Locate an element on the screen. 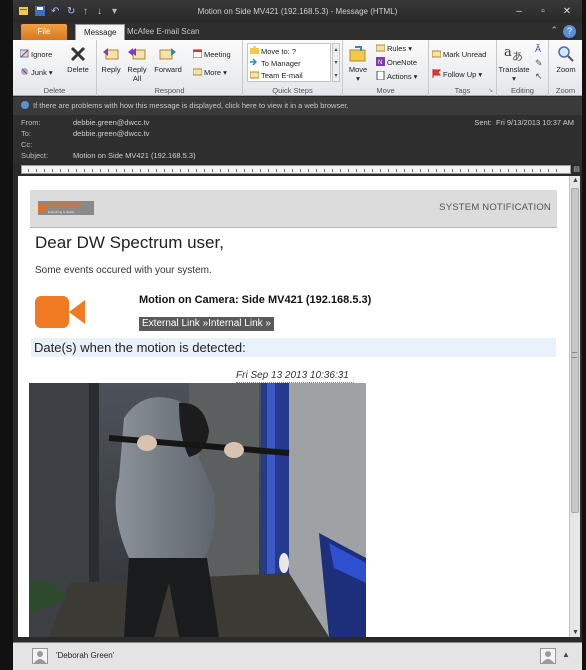 The height and width of the screenshot is (670, 586). rules-button: Rules ▾ is located at coordinates (394, 48).